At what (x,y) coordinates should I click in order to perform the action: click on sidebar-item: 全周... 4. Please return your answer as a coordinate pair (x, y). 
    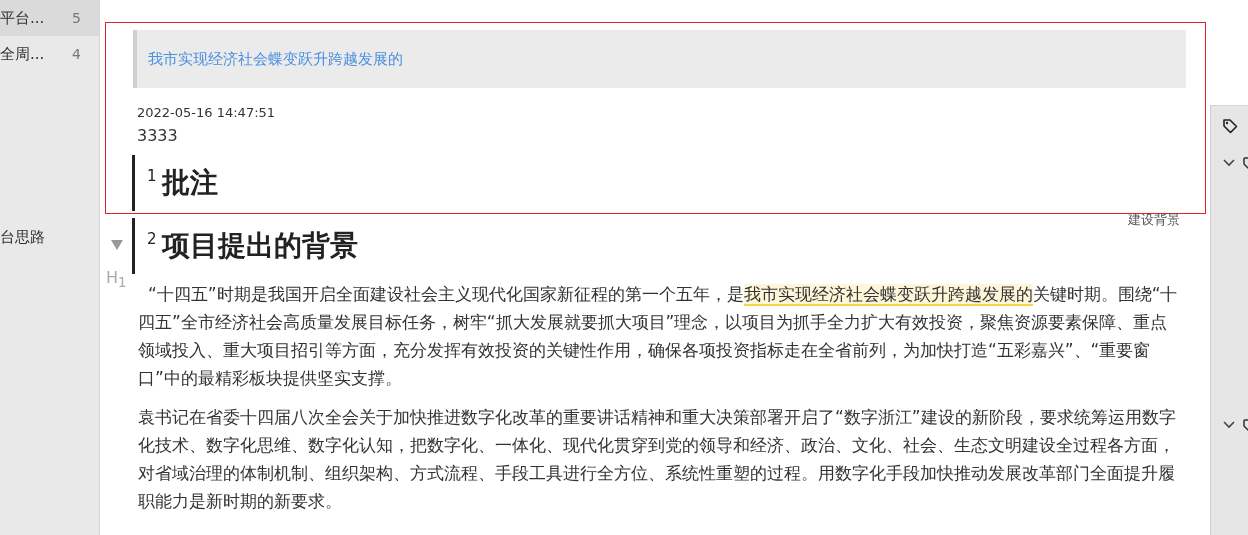
    Looking at the image, I should click on (49, 54).